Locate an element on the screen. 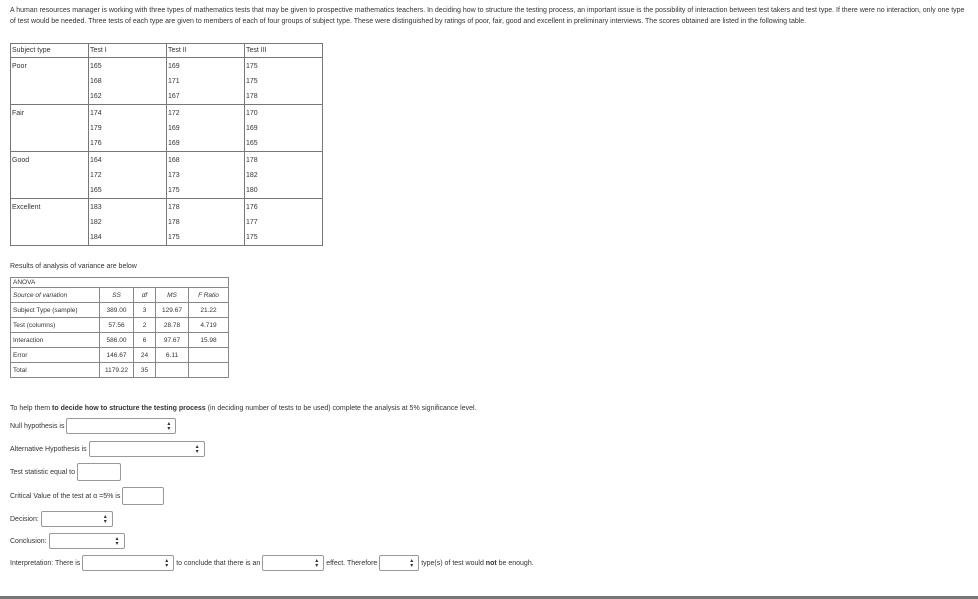 The height and width of the screenshot is (599, 978). group-row-fair: Fair 174 179 176 172 169 169 170 169 165 is located at coordinates (166, 128).